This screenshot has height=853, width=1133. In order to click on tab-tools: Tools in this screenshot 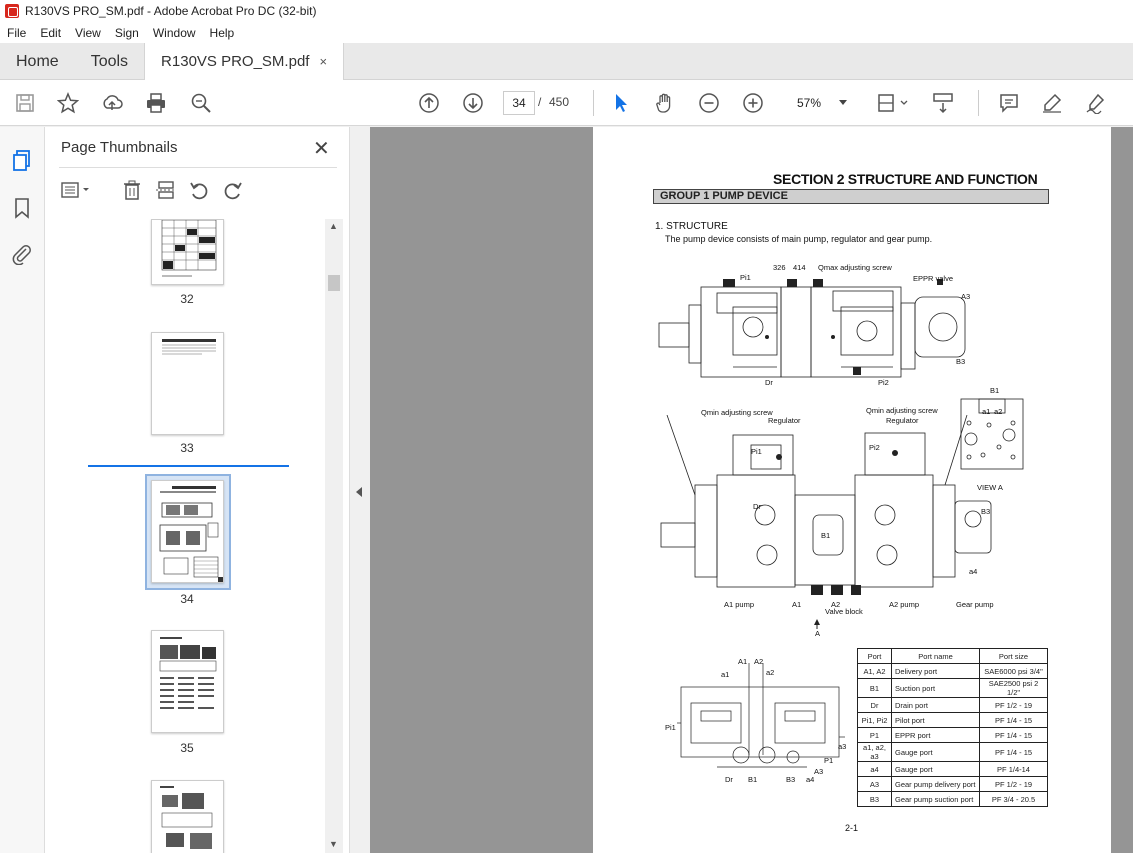, I will do `click(109, 61)`.